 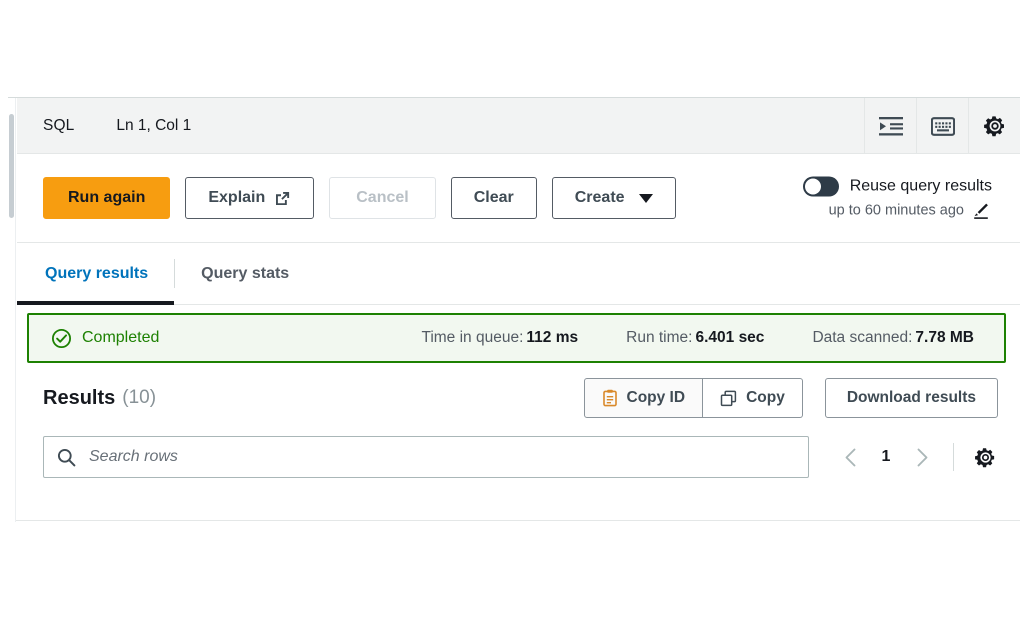 I want to click on format-indent-button, so click(x=890, y=126).